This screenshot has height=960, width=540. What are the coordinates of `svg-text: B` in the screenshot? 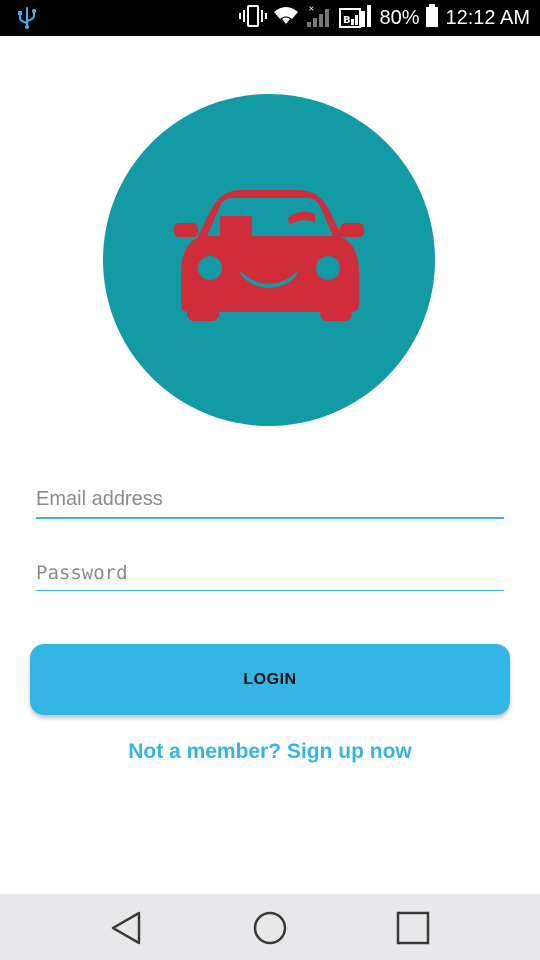 It's located at (347, 20).